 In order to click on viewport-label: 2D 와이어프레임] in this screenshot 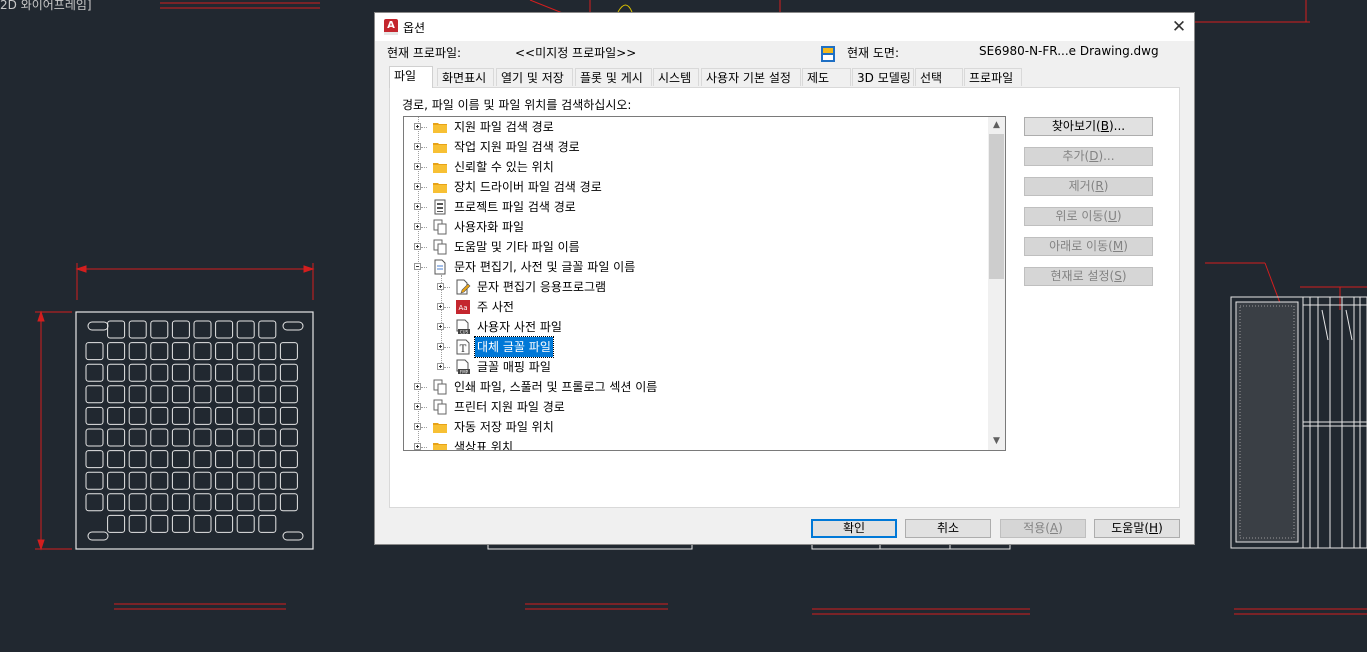, I will do `click(46, 6)`.